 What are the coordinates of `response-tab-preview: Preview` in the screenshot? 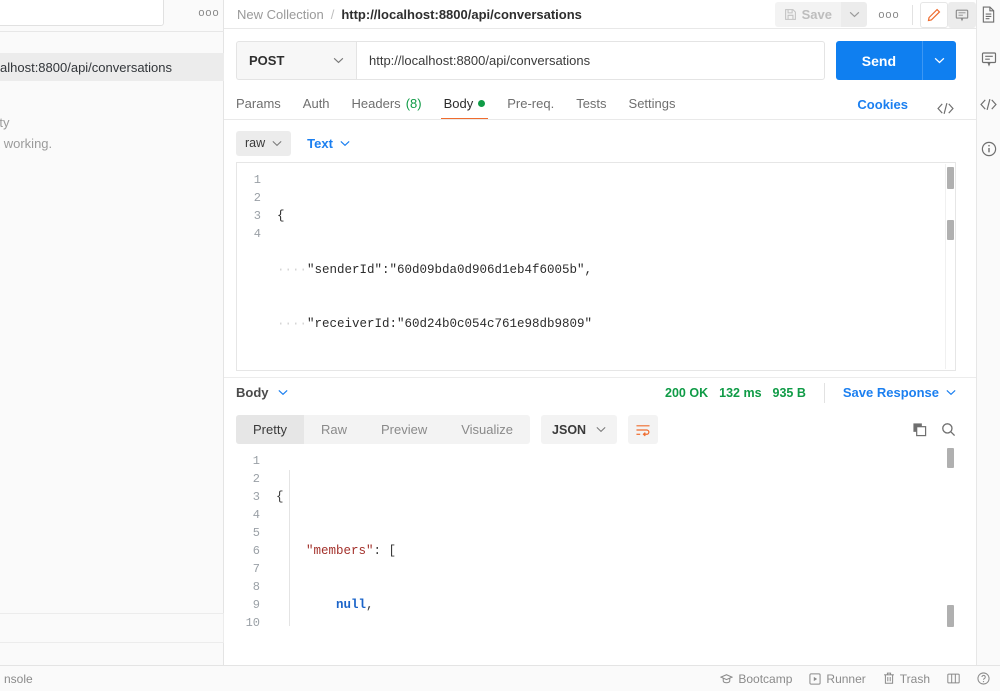 It's located at (404, 429).